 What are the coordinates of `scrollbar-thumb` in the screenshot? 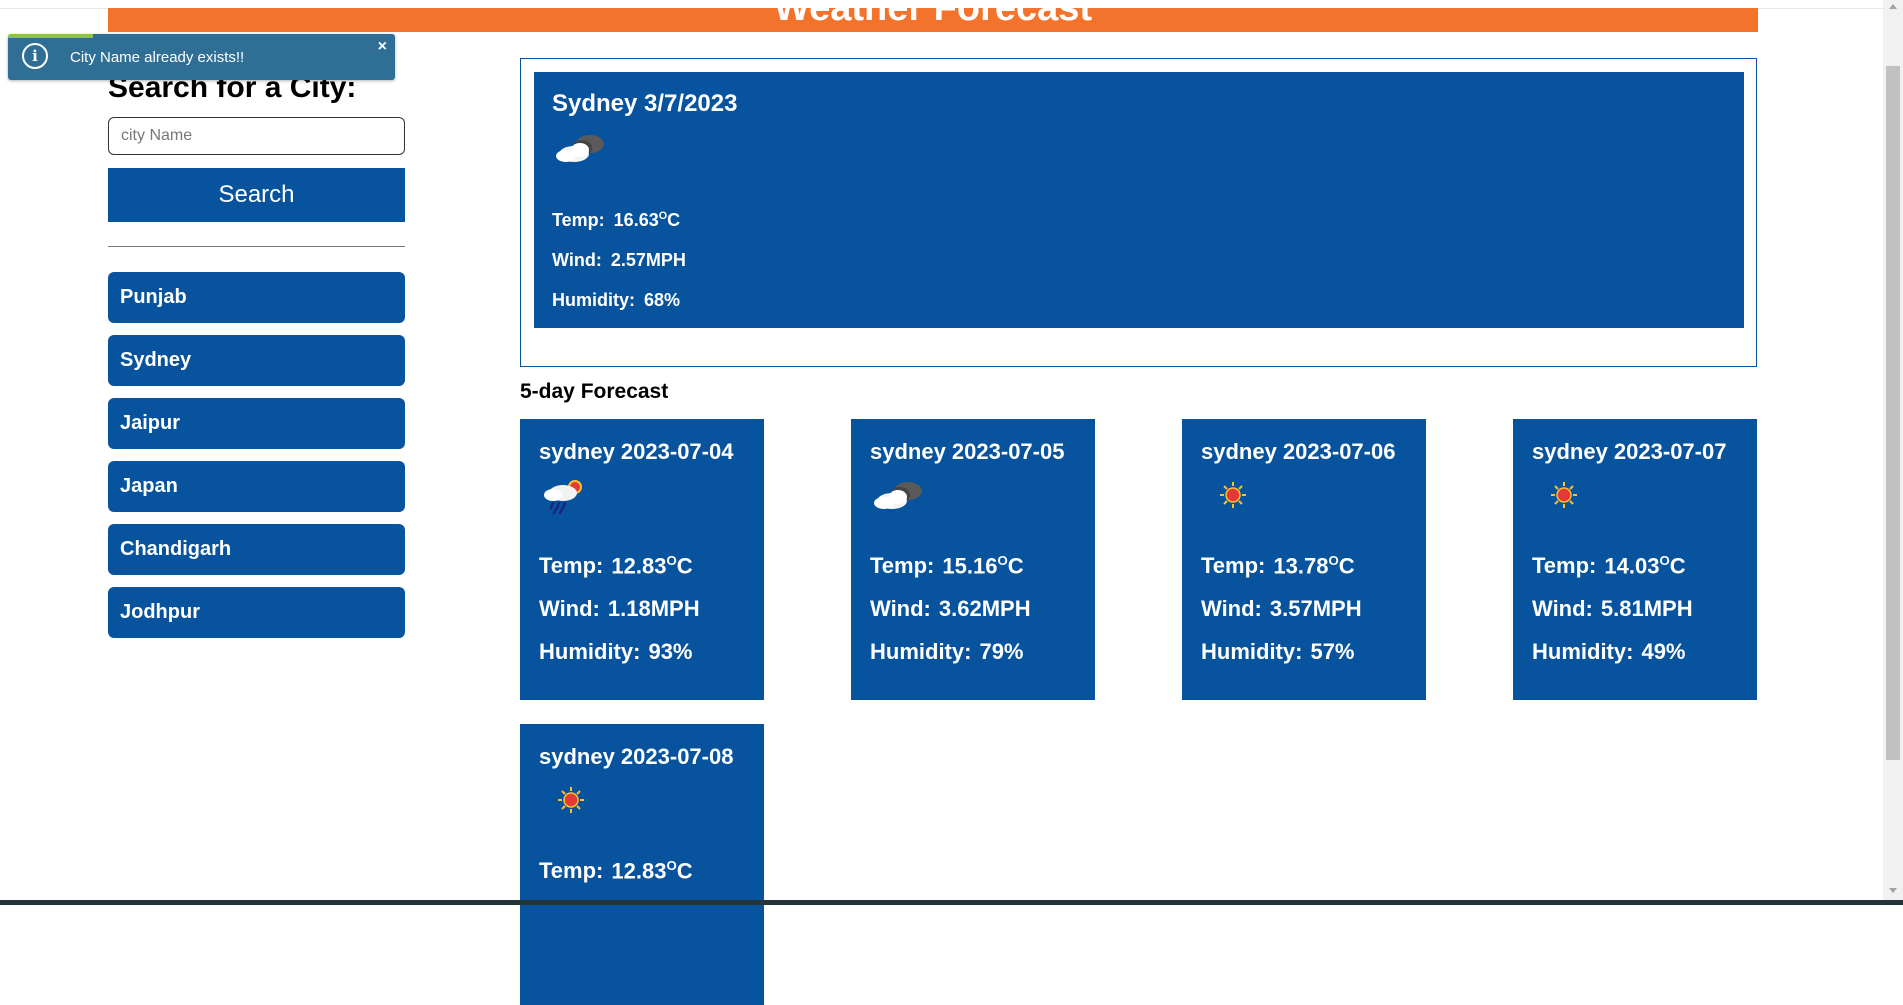 It's located at (1893, 413).